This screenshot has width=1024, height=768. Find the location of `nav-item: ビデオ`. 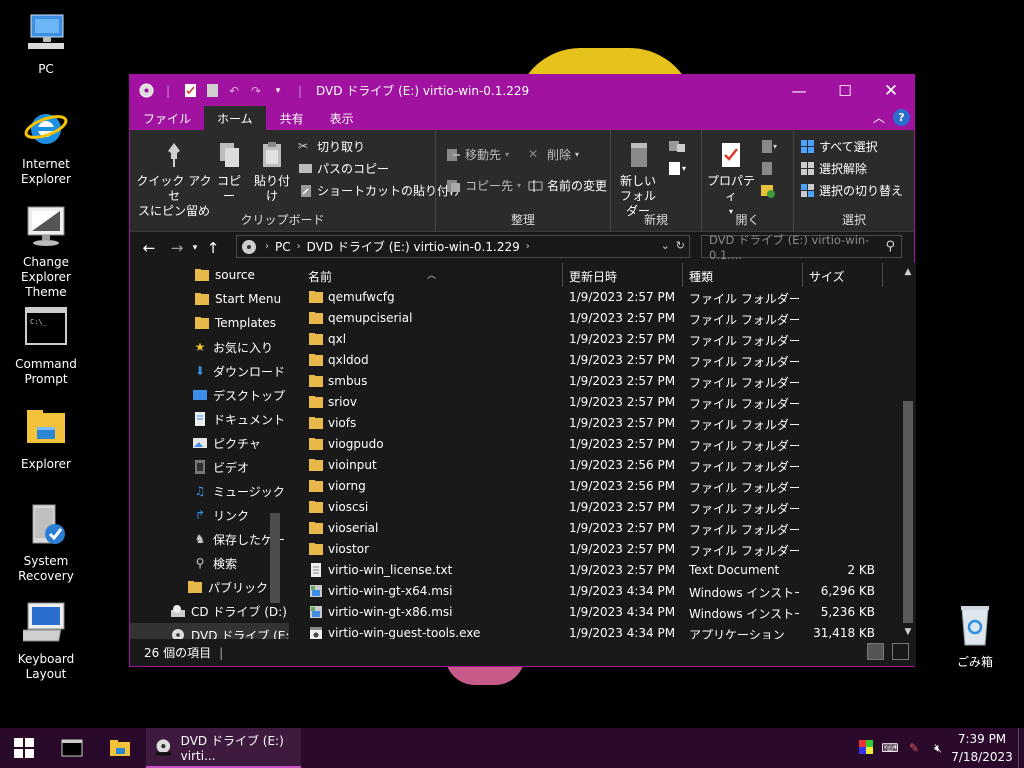

nav-item: ビデオ is located at coordinates (209, 467).